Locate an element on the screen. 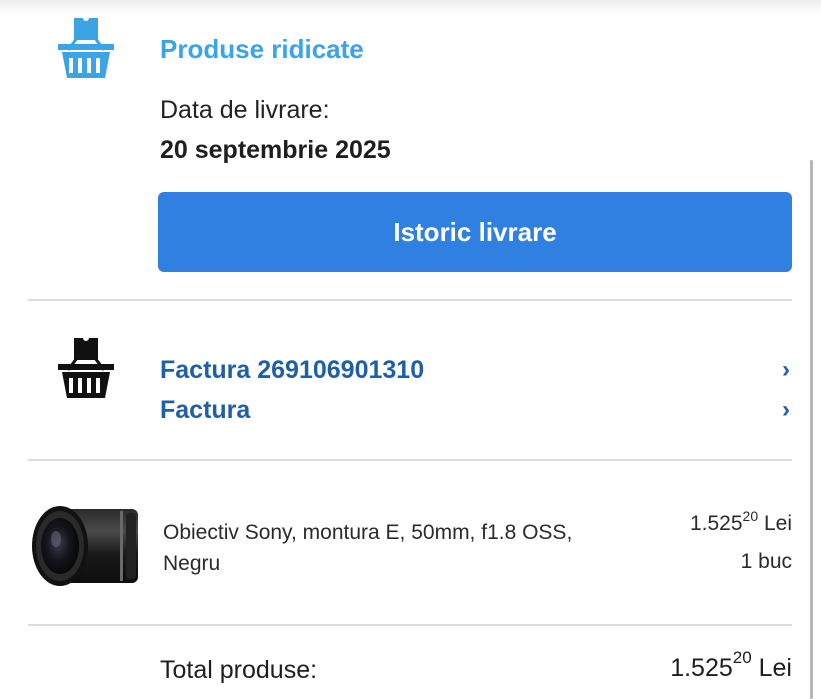 Image resolution: width=821 pixels, height=699 pixels. invoice-link-label: Factura is located at coordinates (205, 409).